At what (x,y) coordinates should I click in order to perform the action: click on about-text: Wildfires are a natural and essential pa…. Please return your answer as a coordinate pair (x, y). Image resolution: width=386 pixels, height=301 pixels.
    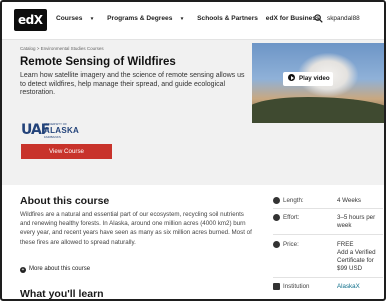
    Looking at the image, I should click on (136, 228).